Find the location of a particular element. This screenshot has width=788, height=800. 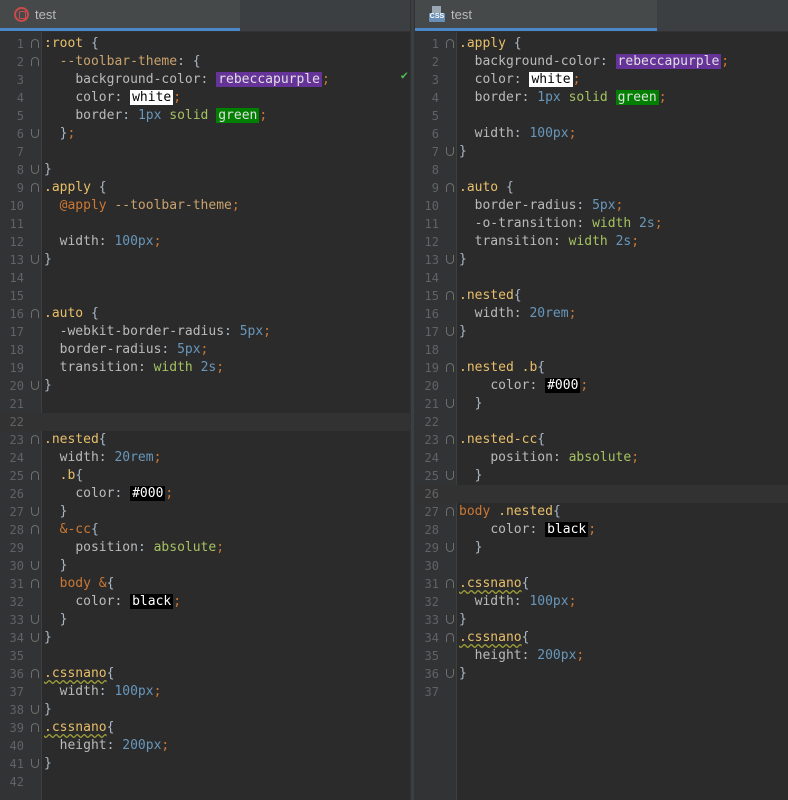

code-line: 5 is located at coordinates (601, 116).